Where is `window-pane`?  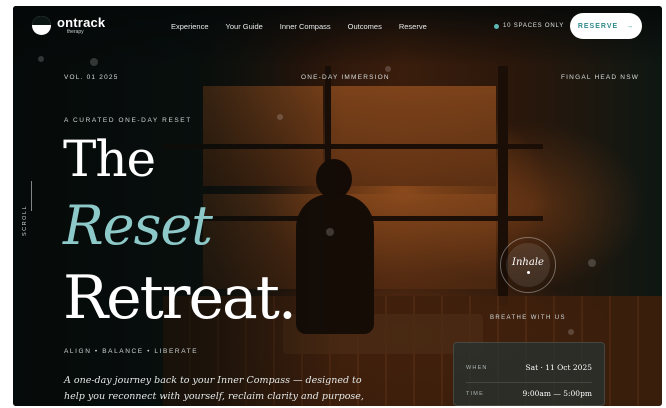
window-pane is located at coordinates (413, 136).